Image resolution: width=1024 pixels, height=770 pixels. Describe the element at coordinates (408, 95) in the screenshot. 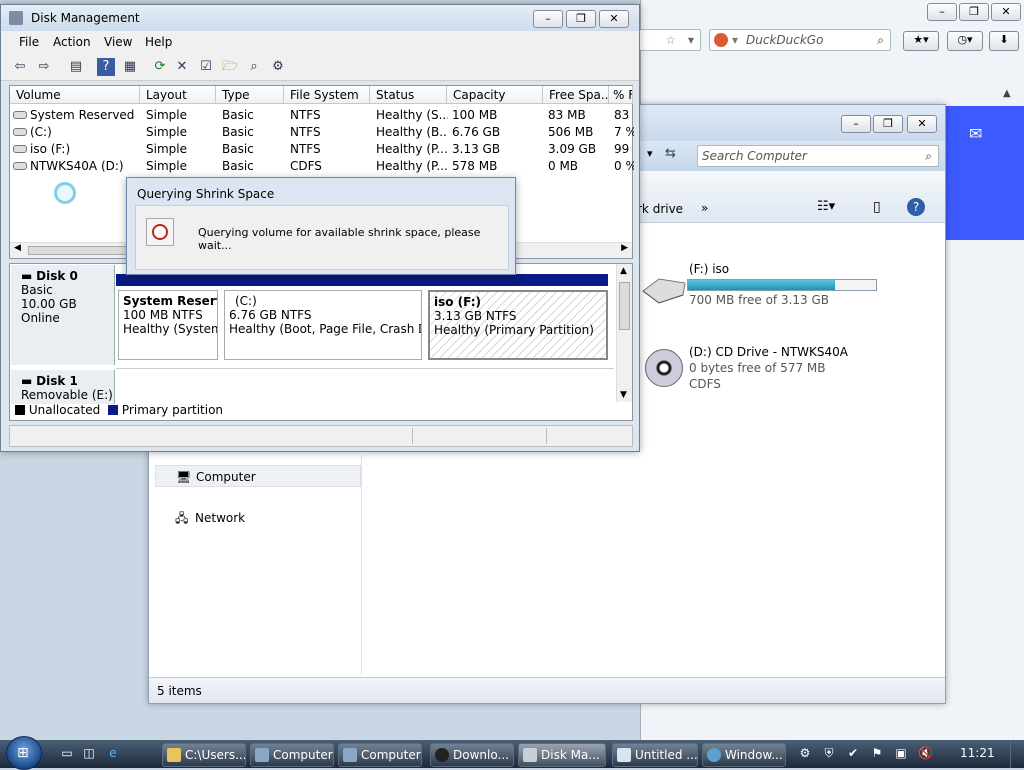

I see `col-status: Status` at that location.